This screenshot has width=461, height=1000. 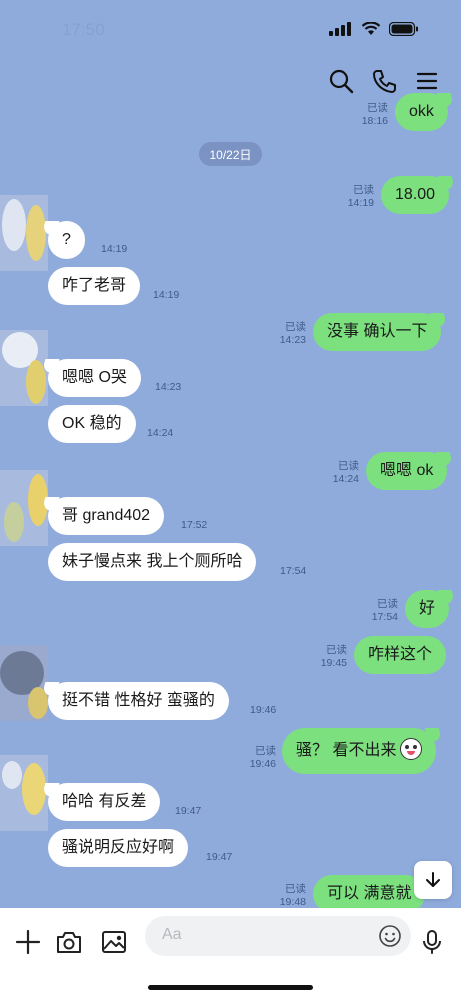 What do you see at coordinates (403, 29) in the screenshot?
I see `battery-icon` at bounding box center [403, 29].